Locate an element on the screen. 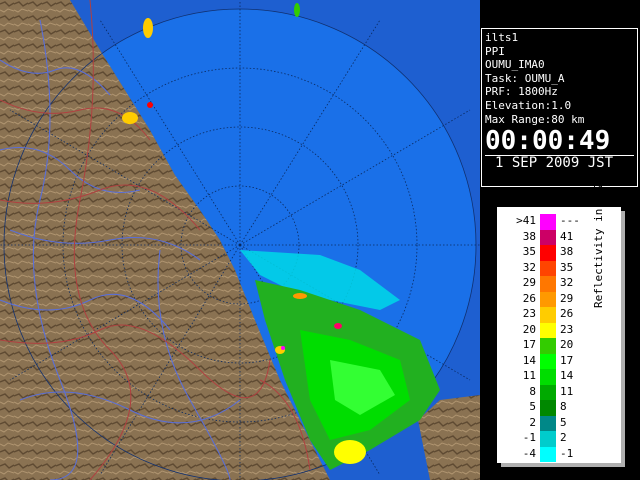 This screenshot has width=640, height=480. legend-high-value: 32 is located at coordinates (567, 282).